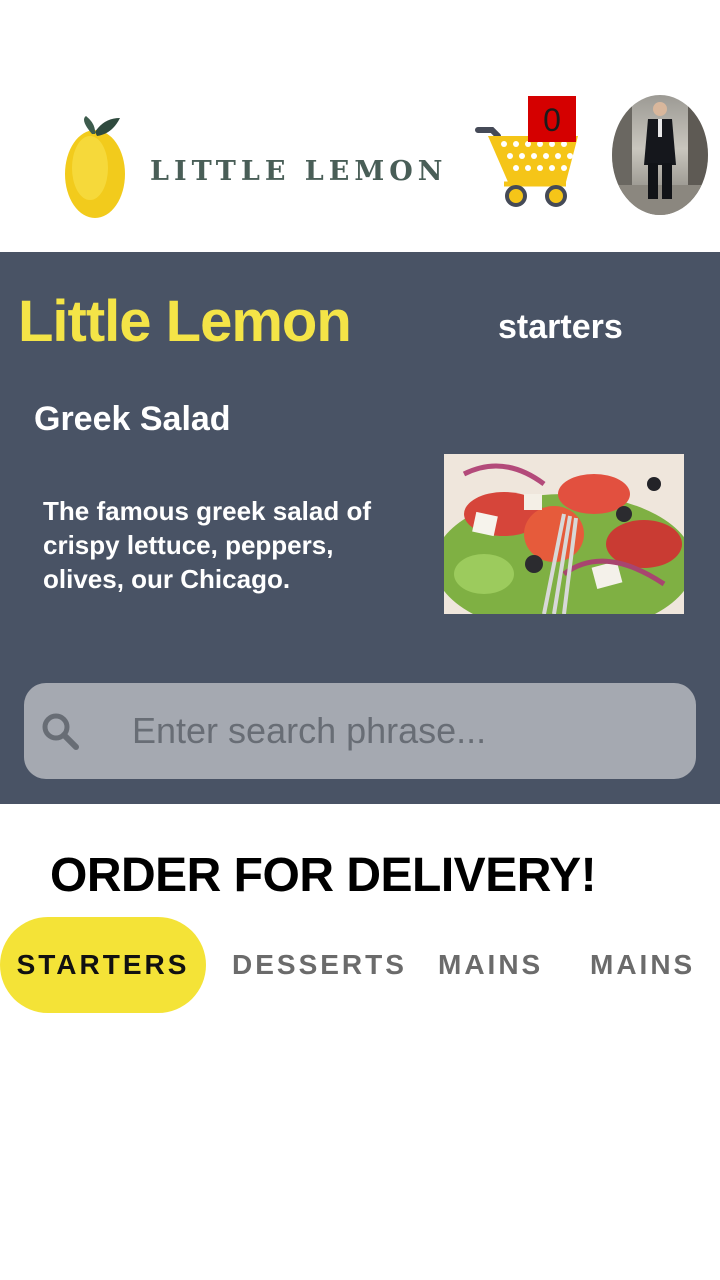 The height and width of the screenshot is (1280, 720). What do you see at coordinates (552, 119) in the screenshot?
I see `cart-count-badge: 0` at bounding box center [552, 119].